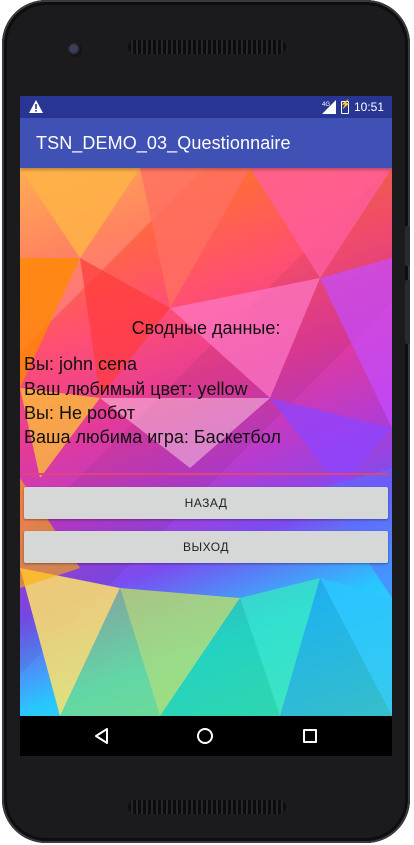  What do you see at coordinates (80, 413) in the screenshot?
I see `summary-line-robot: Вы: Не робот` at bounding box center [80, 413].